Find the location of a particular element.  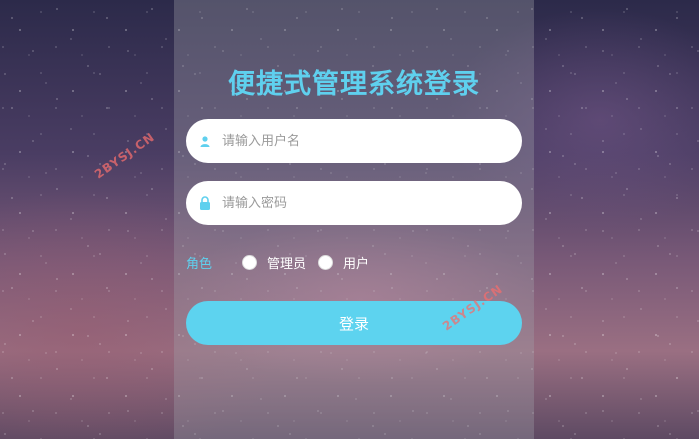

password-field is located at coordinates (354, 203).